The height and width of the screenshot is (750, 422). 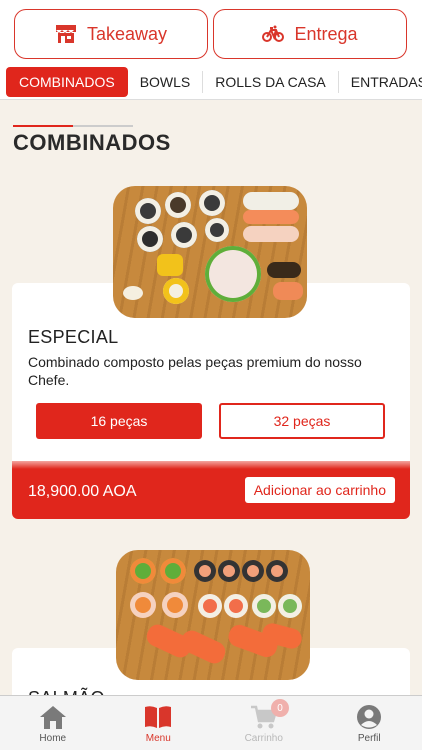 What do you see at coordinates (53, 718) in the screenshot?
I see `home-icon` at bounding box center [53, 718].